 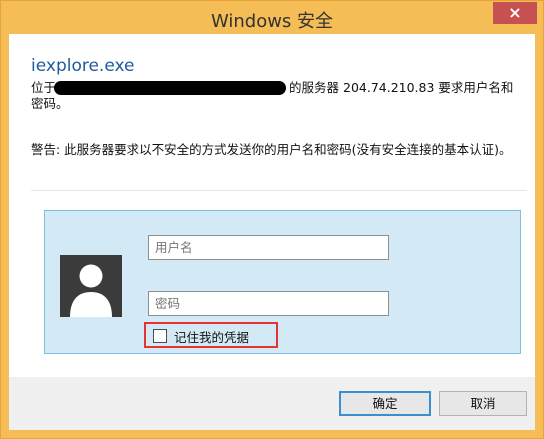 I want to click on redaction-mark, so click(x=170, y=88).